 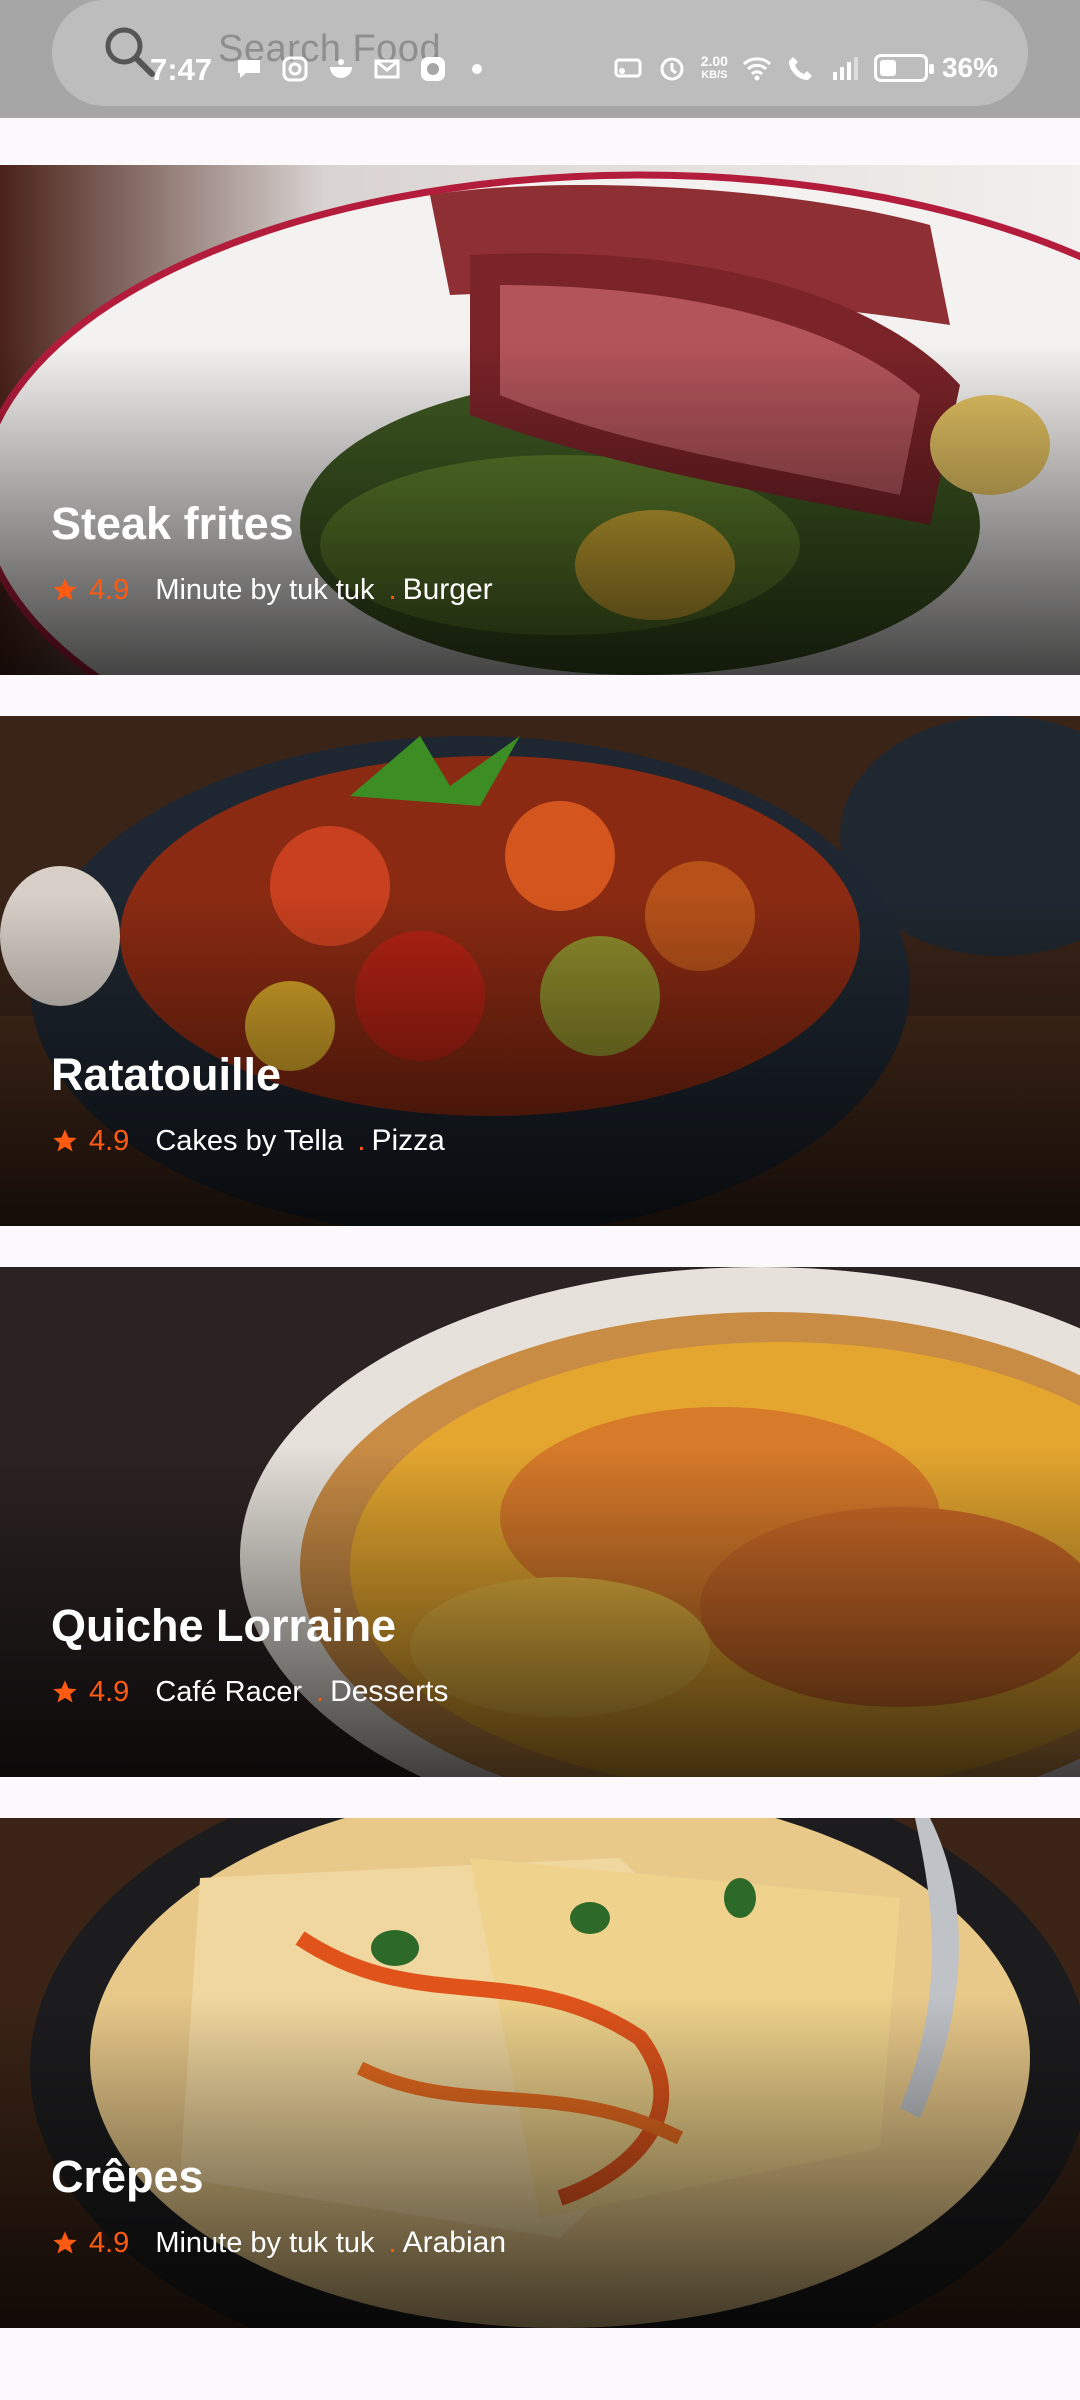 I want to click on notification-icons, so click(x=358, y=69).